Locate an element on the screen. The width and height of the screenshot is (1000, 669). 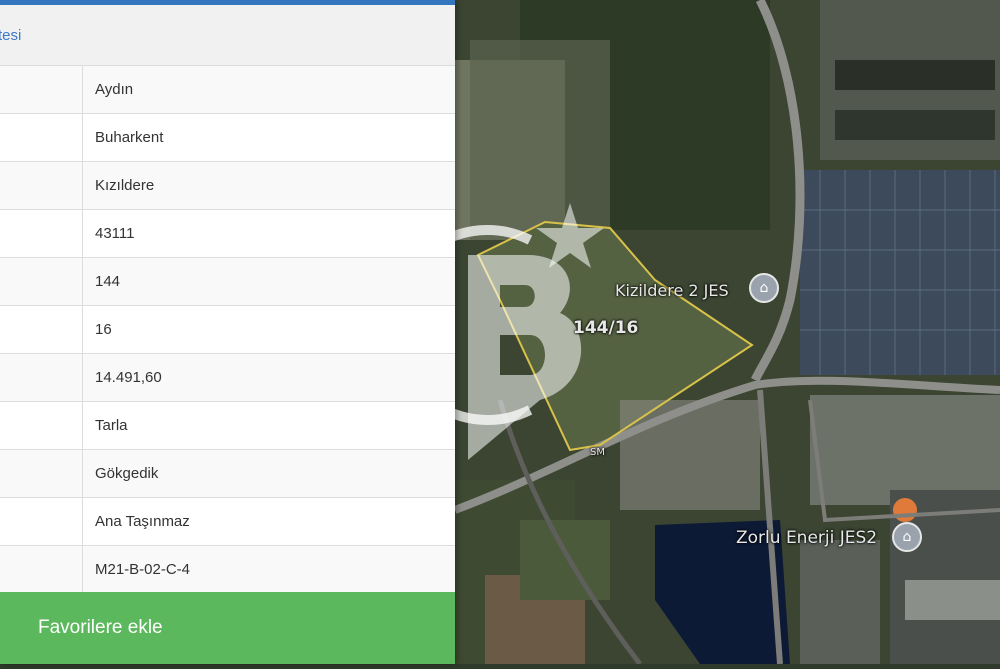
table-row: Ana Taşınmaz is located at coordinates (227, 521).